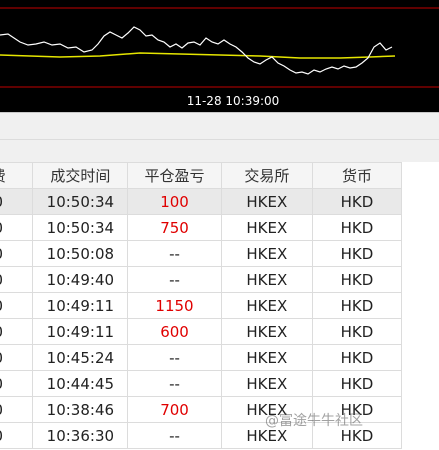 The image size is (439, 450). I want to click on table-row: 010:50:34750HKEXHKD, so click(201, 227).